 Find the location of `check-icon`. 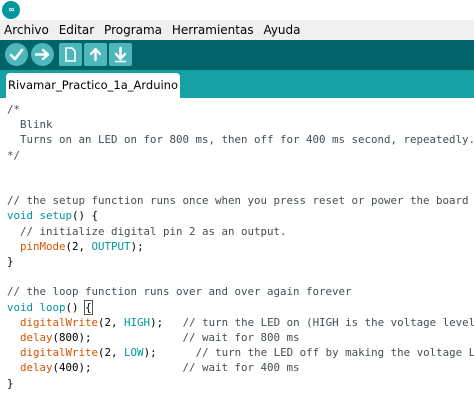

check-icon is located at coordinates (16, 54).